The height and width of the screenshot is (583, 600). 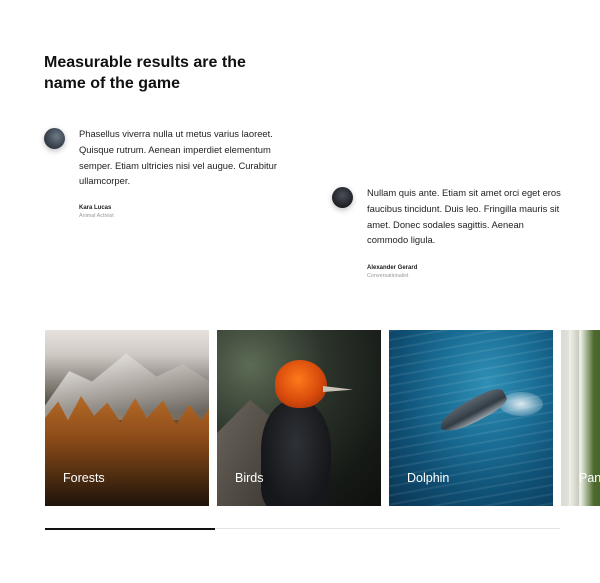 What do you see at coordinates (428, 478) in the screenshot?
I see `gallery-card-label: Dolphin` at bounding box center [428, 478].